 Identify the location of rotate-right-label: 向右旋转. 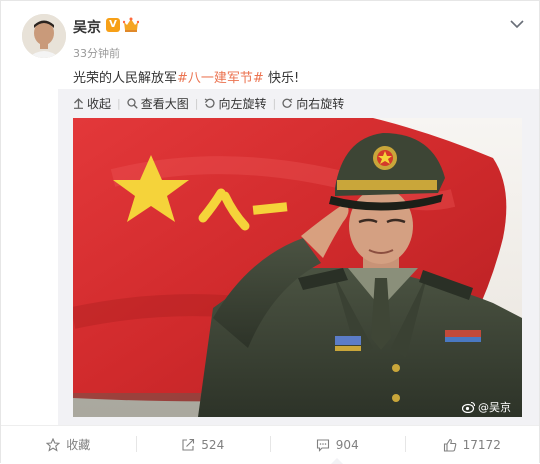
(320, 103).